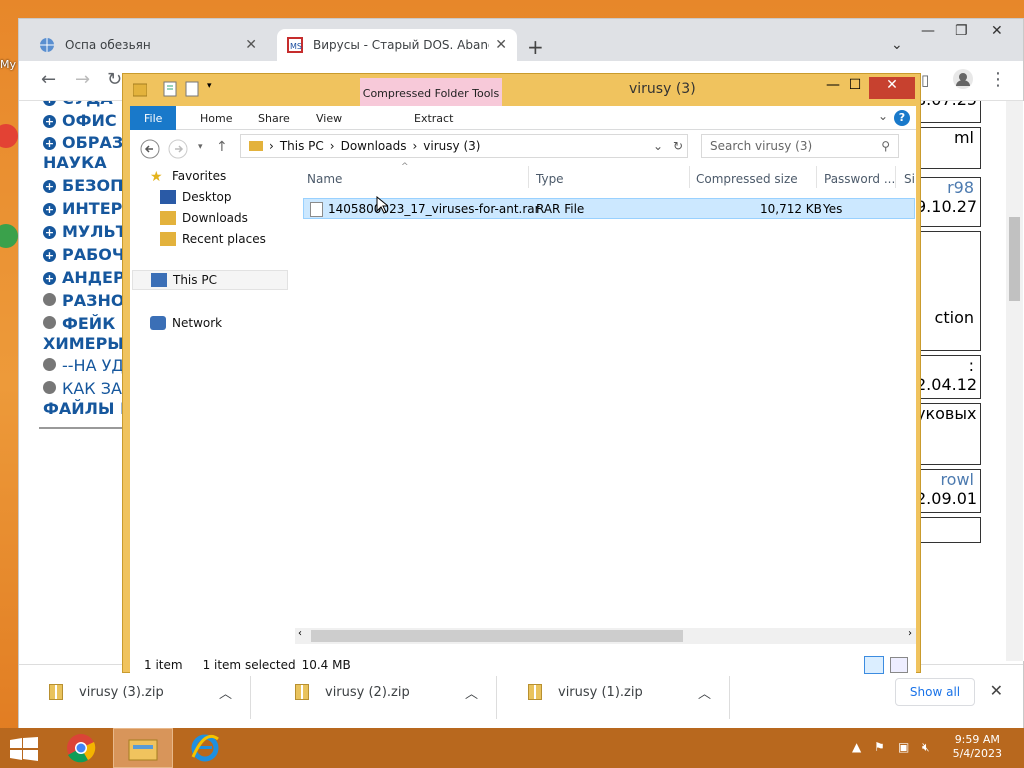  I want to click on show-all-button: Show all, so click(935, 692).